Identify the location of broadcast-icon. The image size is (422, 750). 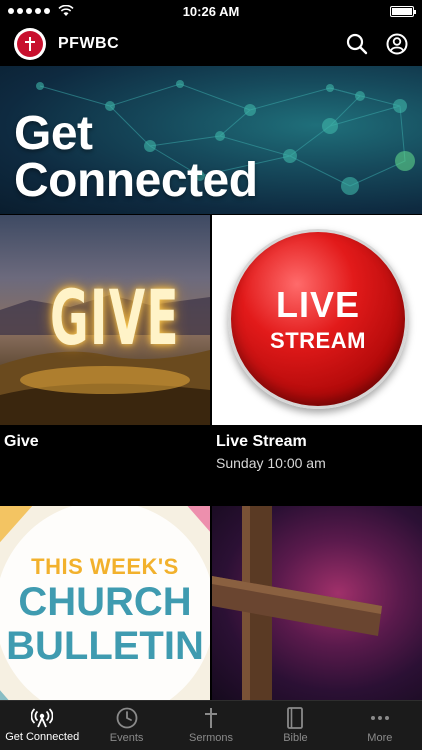
(42, 718).